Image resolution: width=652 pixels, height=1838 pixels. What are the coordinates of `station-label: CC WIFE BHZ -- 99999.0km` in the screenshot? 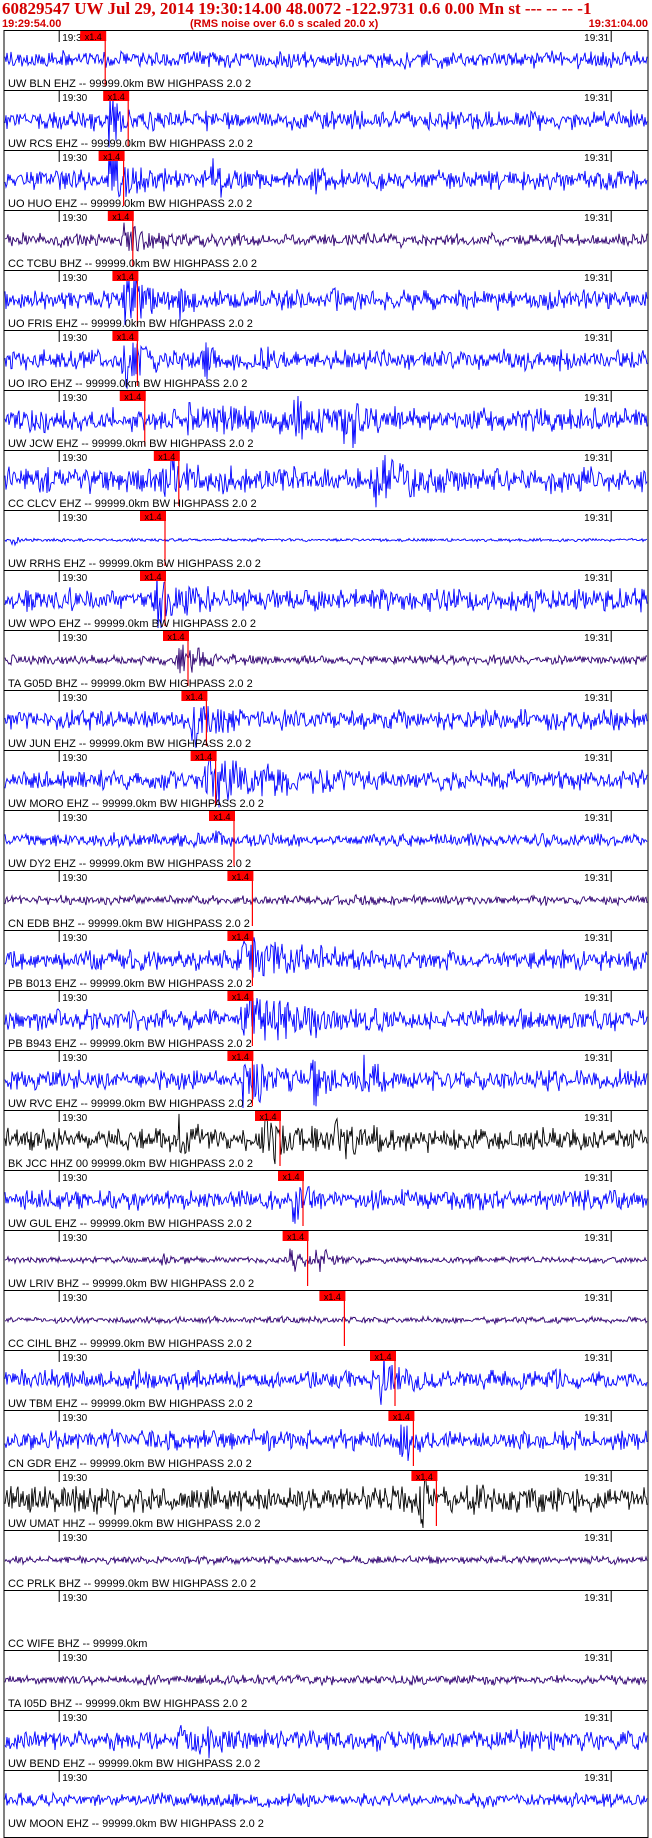 It's located at (77, 1644).